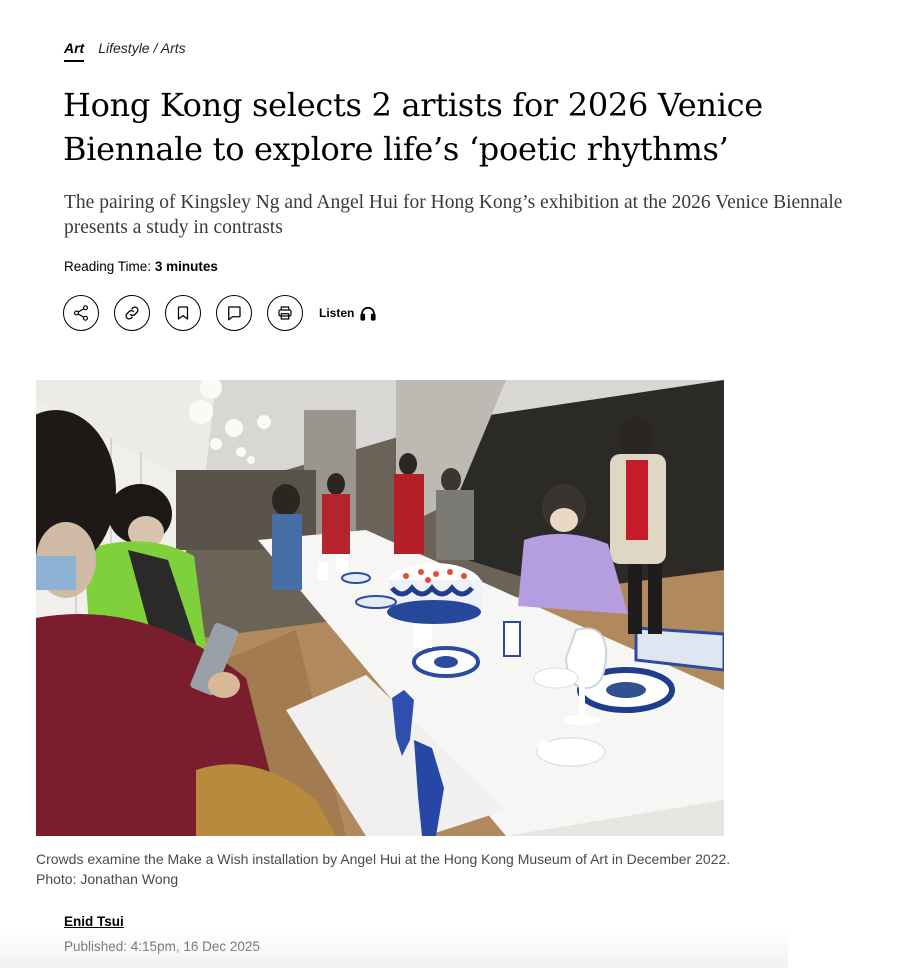 This screenshot has height=968, width=910. I want to click on bookmark-icon, so click(183, 313).